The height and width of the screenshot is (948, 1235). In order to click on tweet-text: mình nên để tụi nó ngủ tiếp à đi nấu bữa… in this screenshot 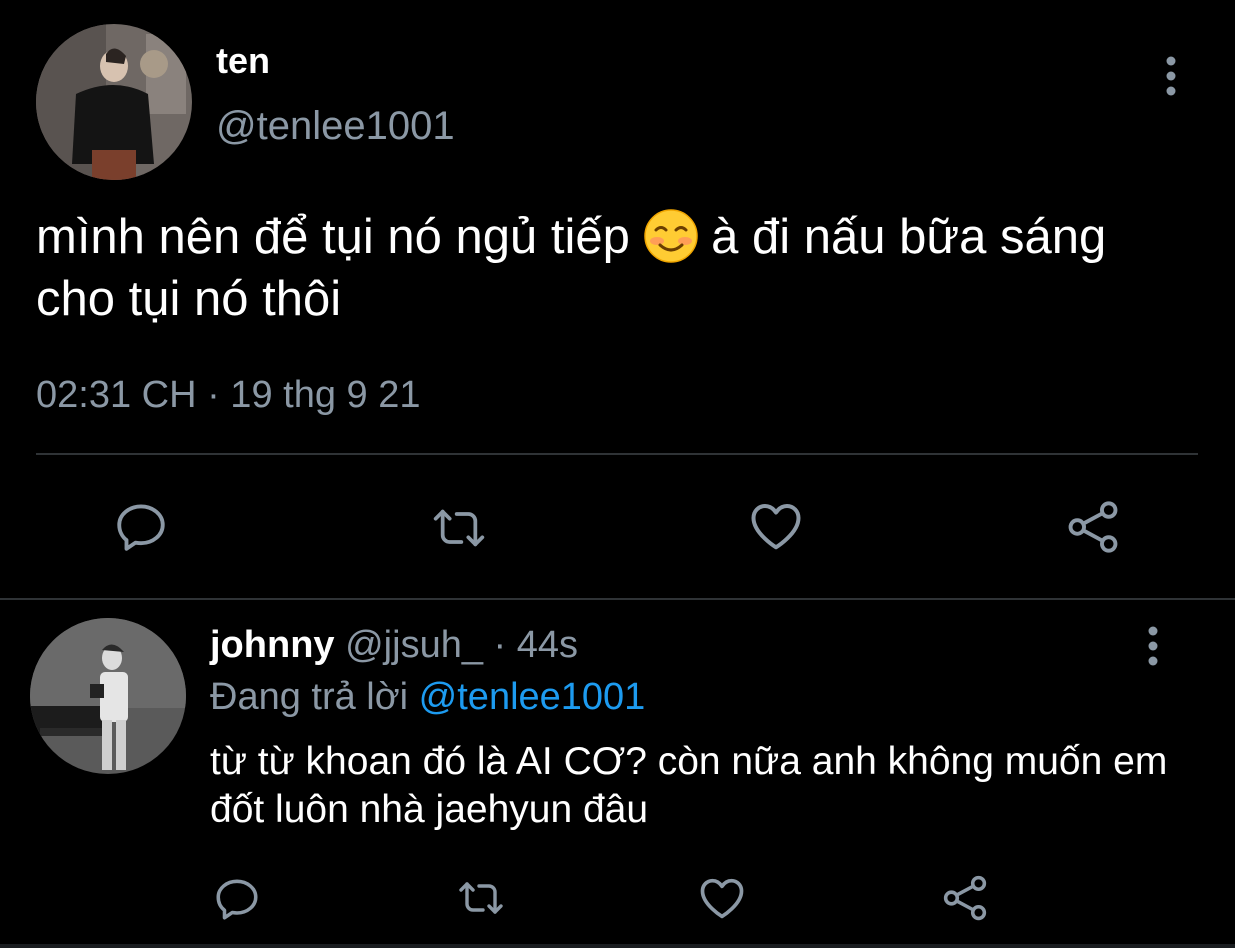, I will do `click(616, 268)`.